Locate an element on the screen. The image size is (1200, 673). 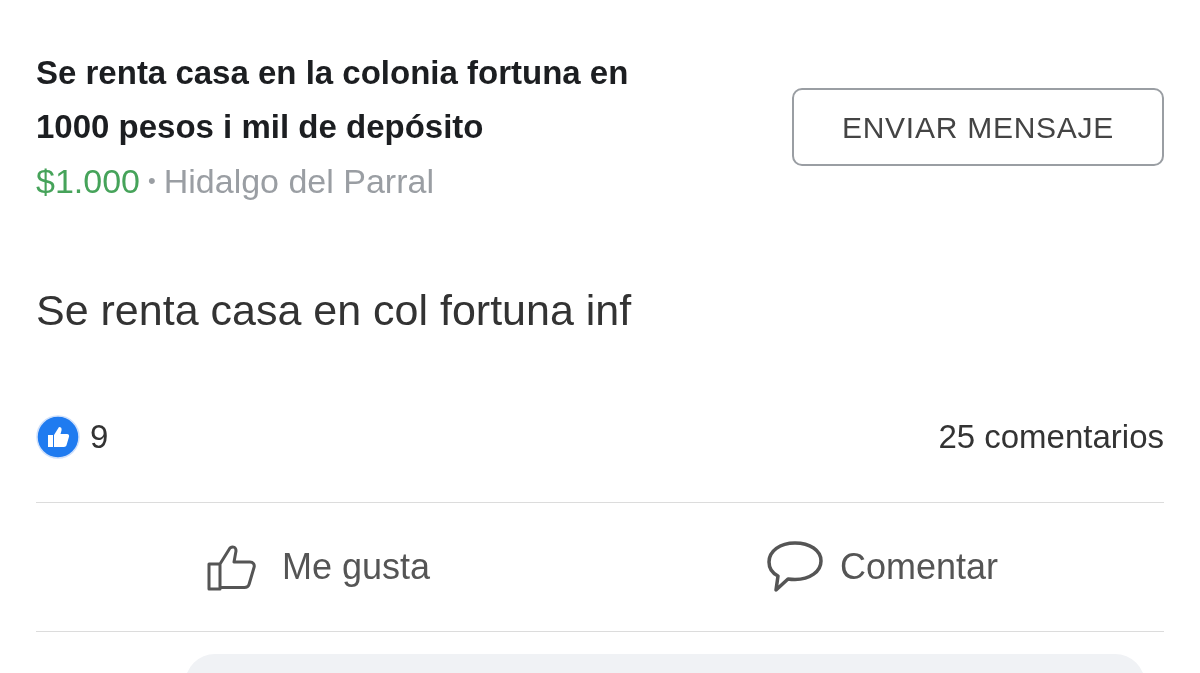
send-message-button: ENVIAR MENSAJE is located at coordinates (978, 127).